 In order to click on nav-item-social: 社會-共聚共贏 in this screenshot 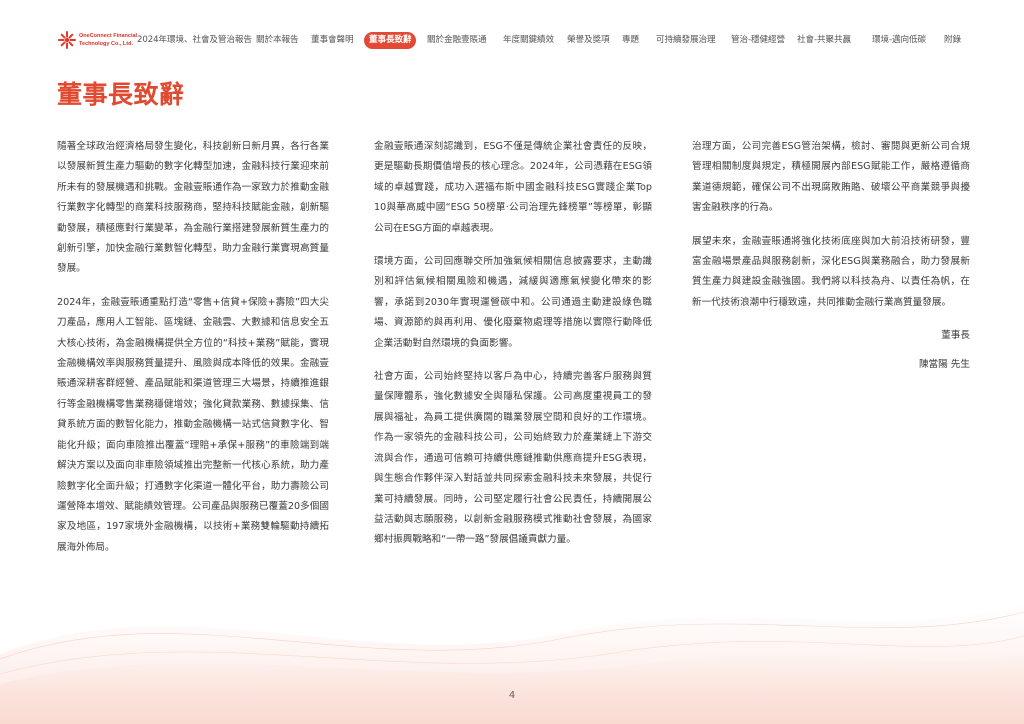, I will do `click(824, 40)`.